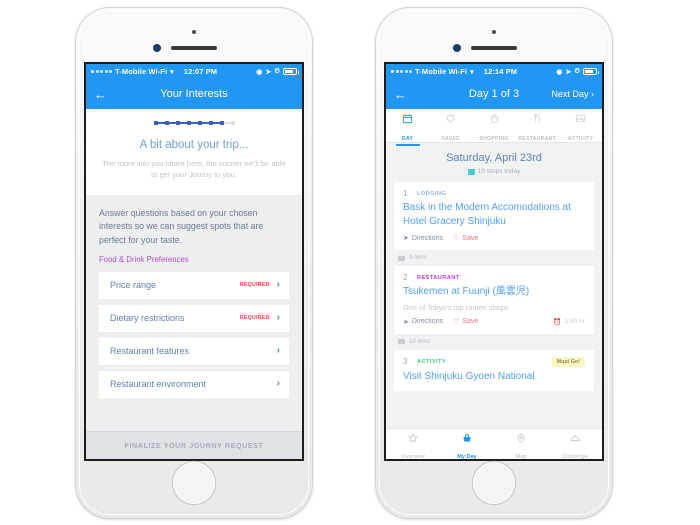 The image size is (700, 525). Describe the element at coordinates (493, 119) in the screenshot. I see `shopping-bag-icon` at that location.